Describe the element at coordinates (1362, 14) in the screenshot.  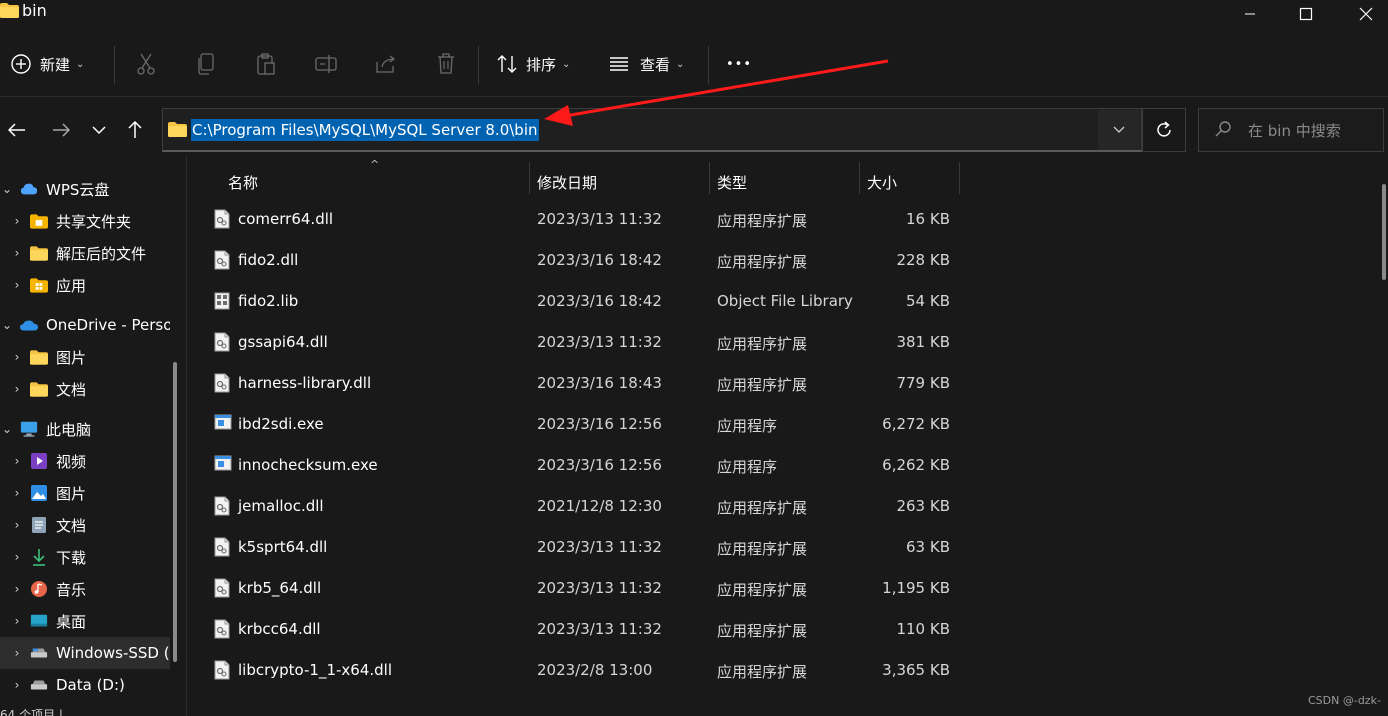
I see `close-button` at that location.